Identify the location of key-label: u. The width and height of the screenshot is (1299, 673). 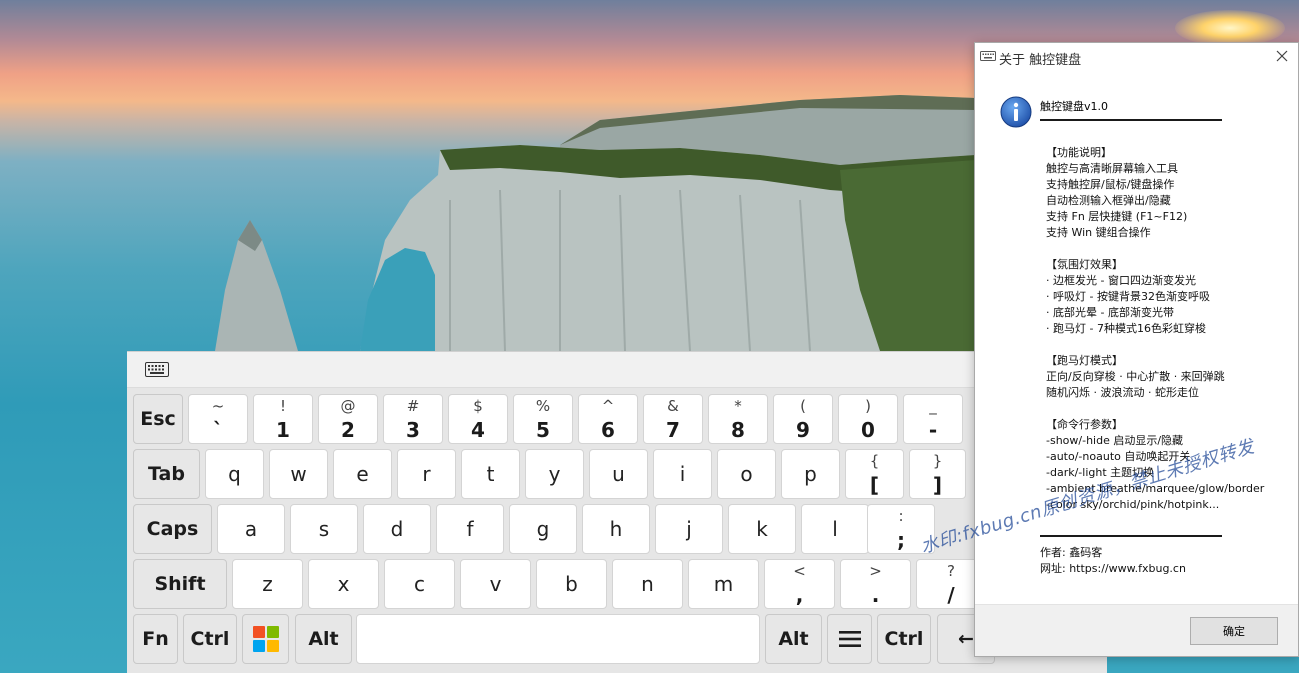
(618, 474).